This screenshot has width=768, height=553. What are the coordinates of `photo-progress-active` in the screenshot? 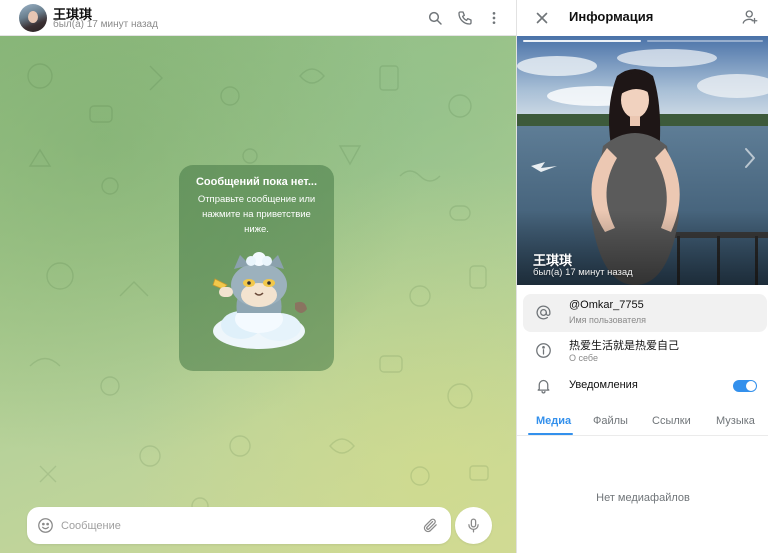 It's located at (582, 41).